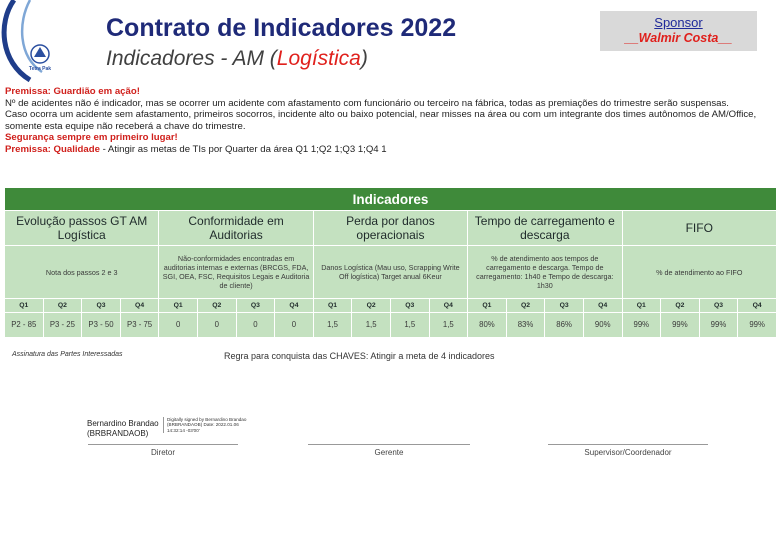 The height and width of the screenshot is (540, 780). What do you see at coordinates (91, 138) in the screenshot?
I see `premise-safety-first: Segurança sempre em primeiro lugar!` at bounding box center [91, 138].